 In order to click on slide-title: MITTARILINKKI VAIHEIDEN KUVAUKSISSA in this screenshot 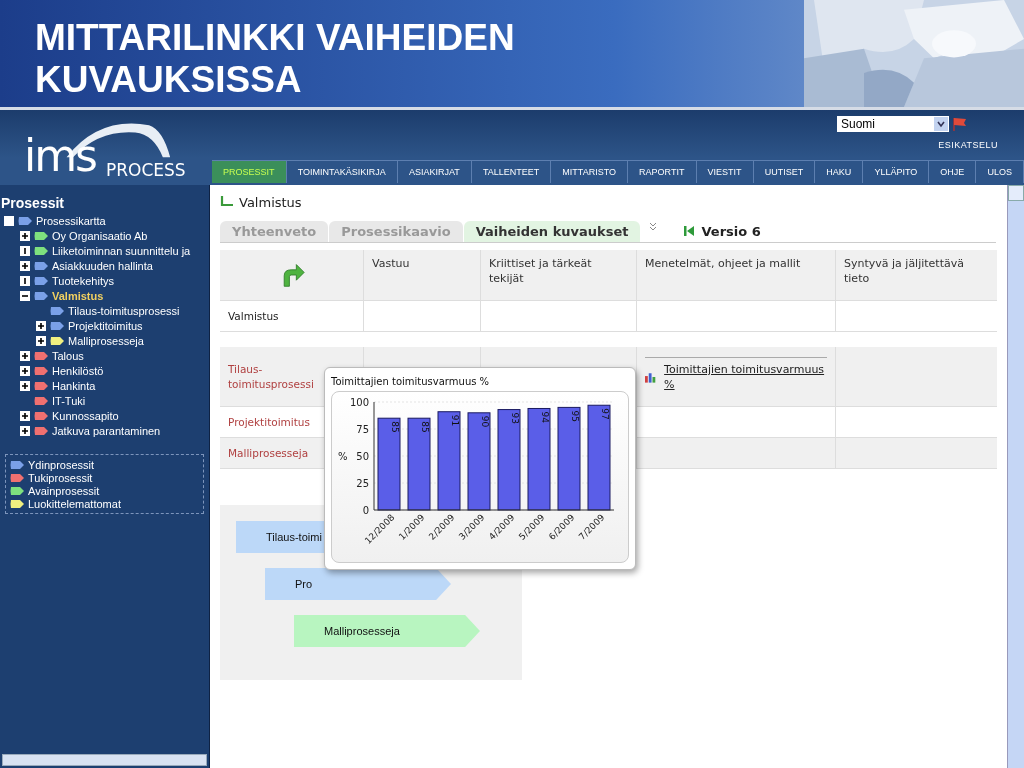, I will do `click(275, 59)`.